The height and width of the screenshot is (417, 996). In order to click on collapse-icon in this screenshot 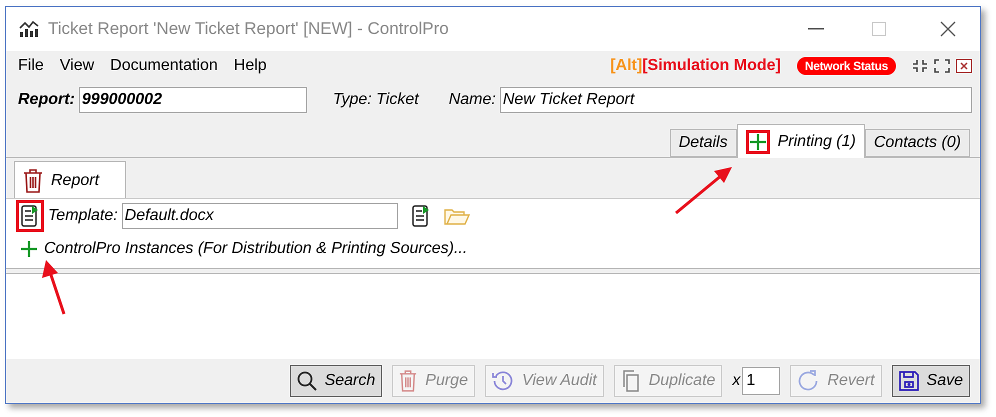, I will do `click(920, 66)`.